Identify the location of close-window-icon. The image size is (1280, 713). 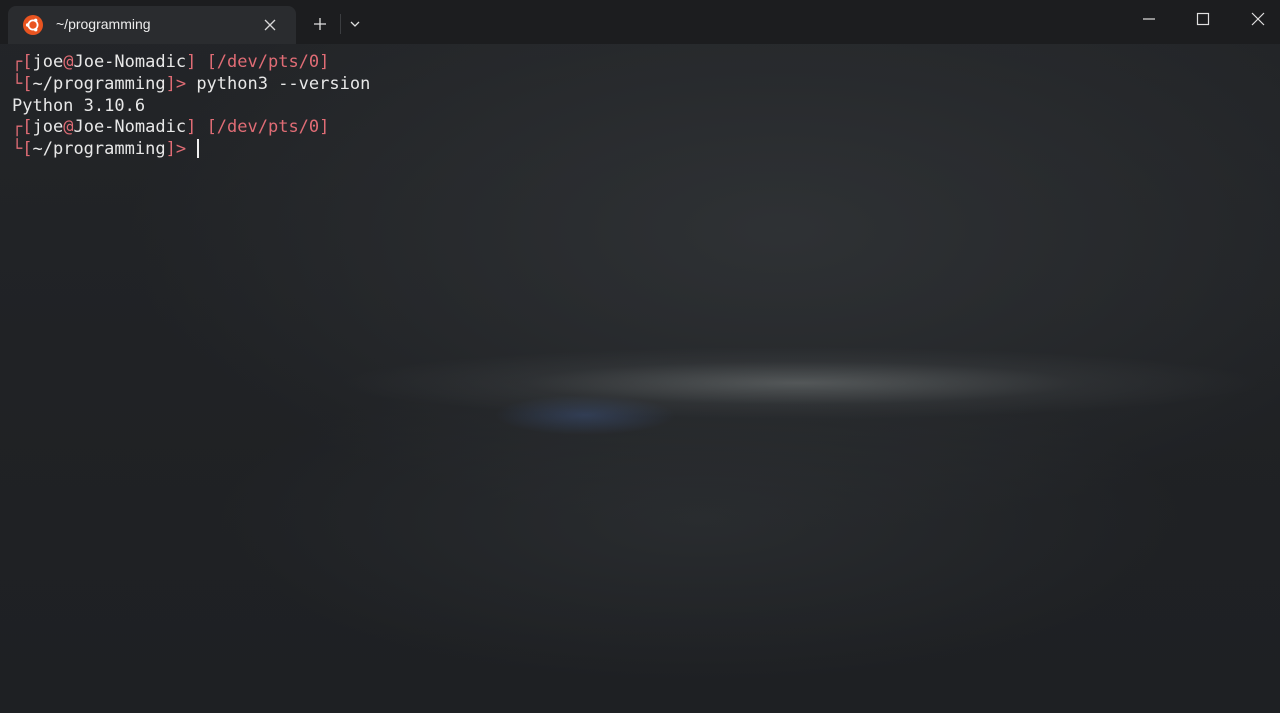
(1258, 19).